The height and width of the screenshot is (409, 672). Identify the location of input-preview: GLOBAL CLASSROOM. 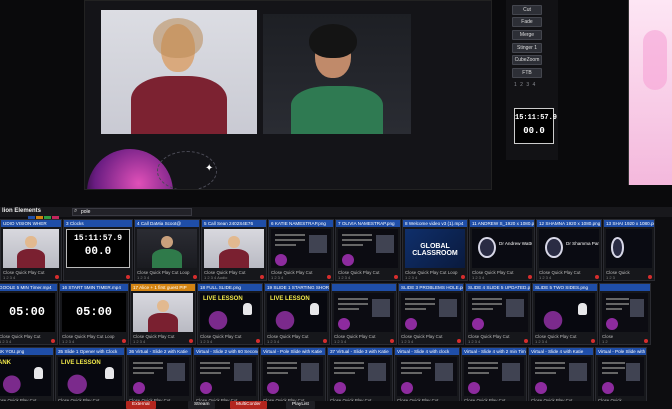
(435, 248).